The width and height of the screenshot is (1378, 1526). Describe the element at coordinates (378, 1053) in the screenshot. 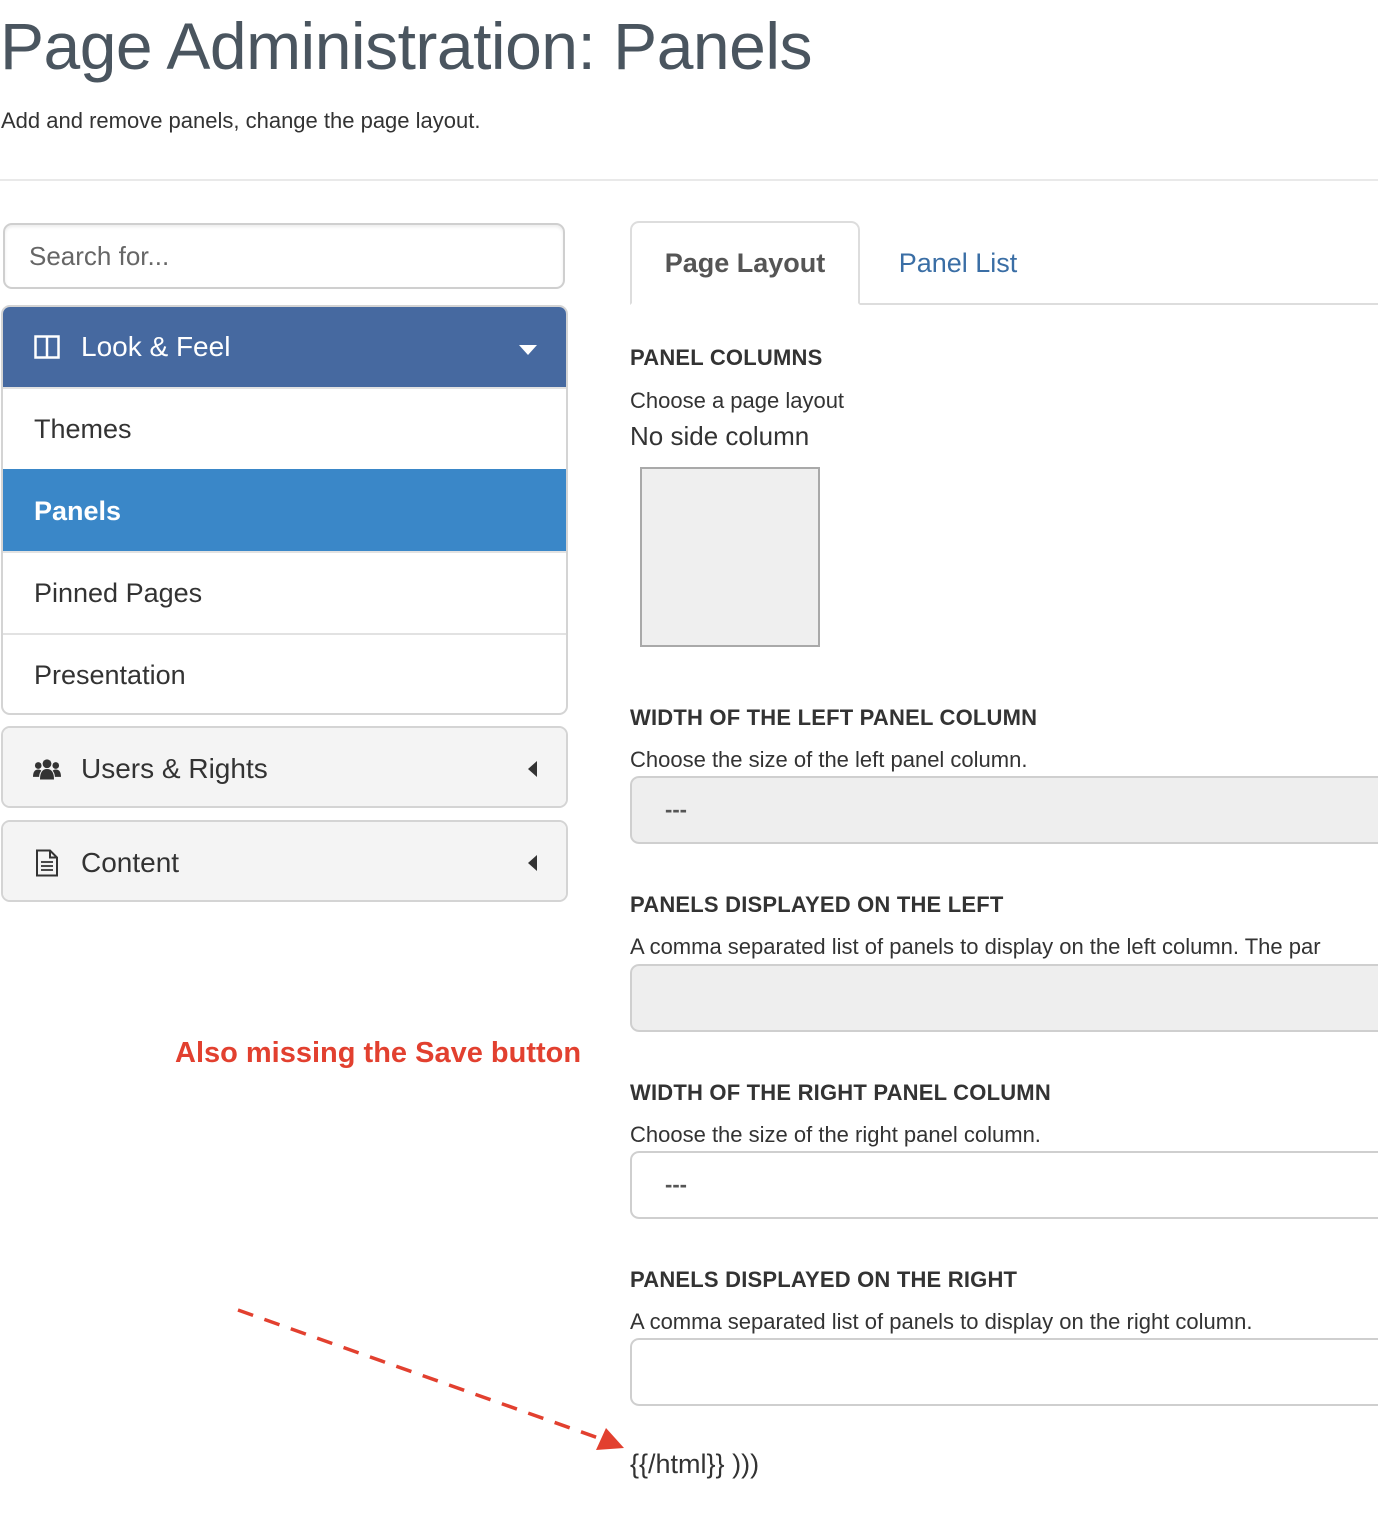

I see `annotation-note: Also missing the Save button` at that location.